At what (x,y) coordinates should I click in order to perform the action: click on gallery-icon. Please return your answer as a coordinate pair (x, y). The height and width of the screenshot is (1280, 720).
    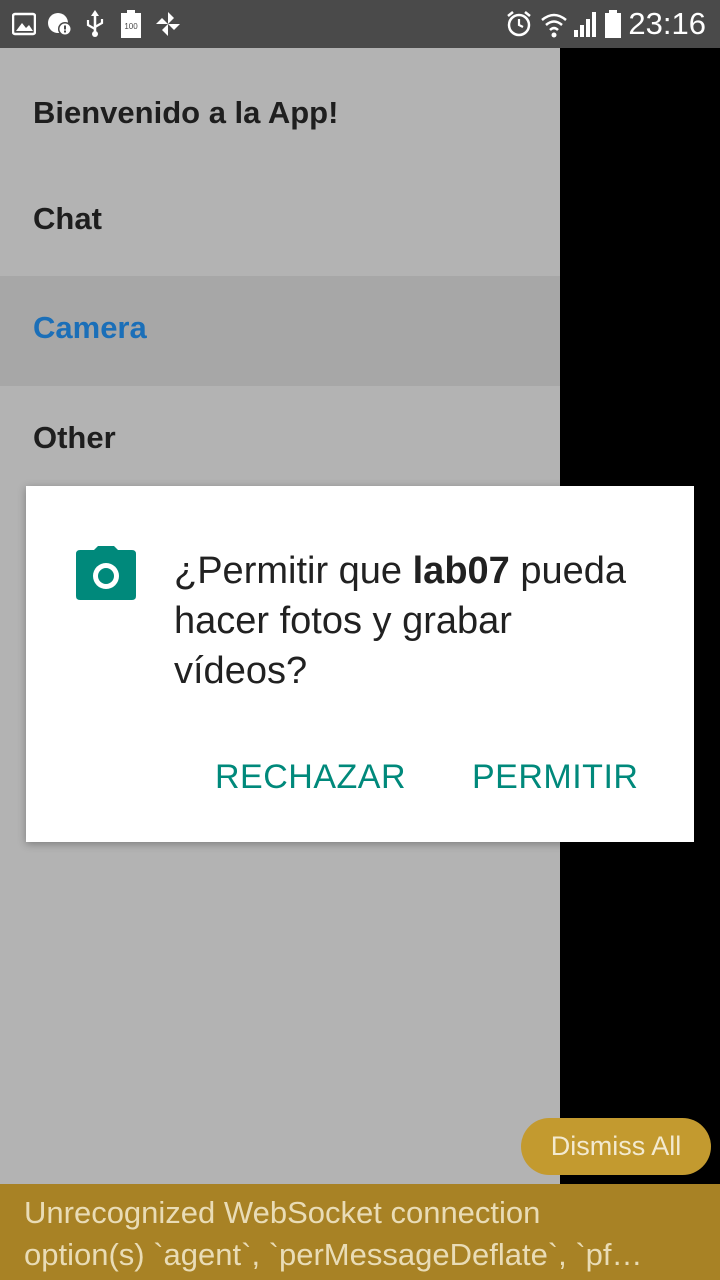
    Looking at the image, I should click on (24, 24).